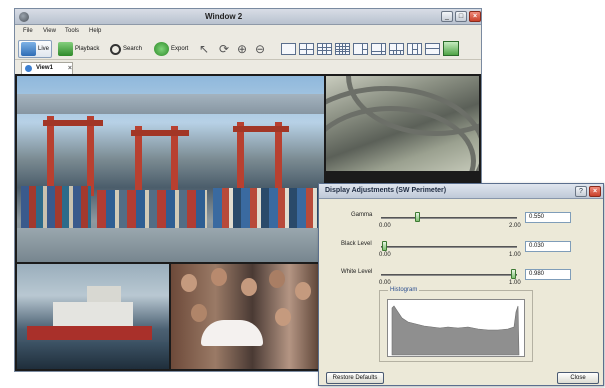 This screenshot has height=388, width=605. I want to click on menu-tools: Tools, so click(72, 31).